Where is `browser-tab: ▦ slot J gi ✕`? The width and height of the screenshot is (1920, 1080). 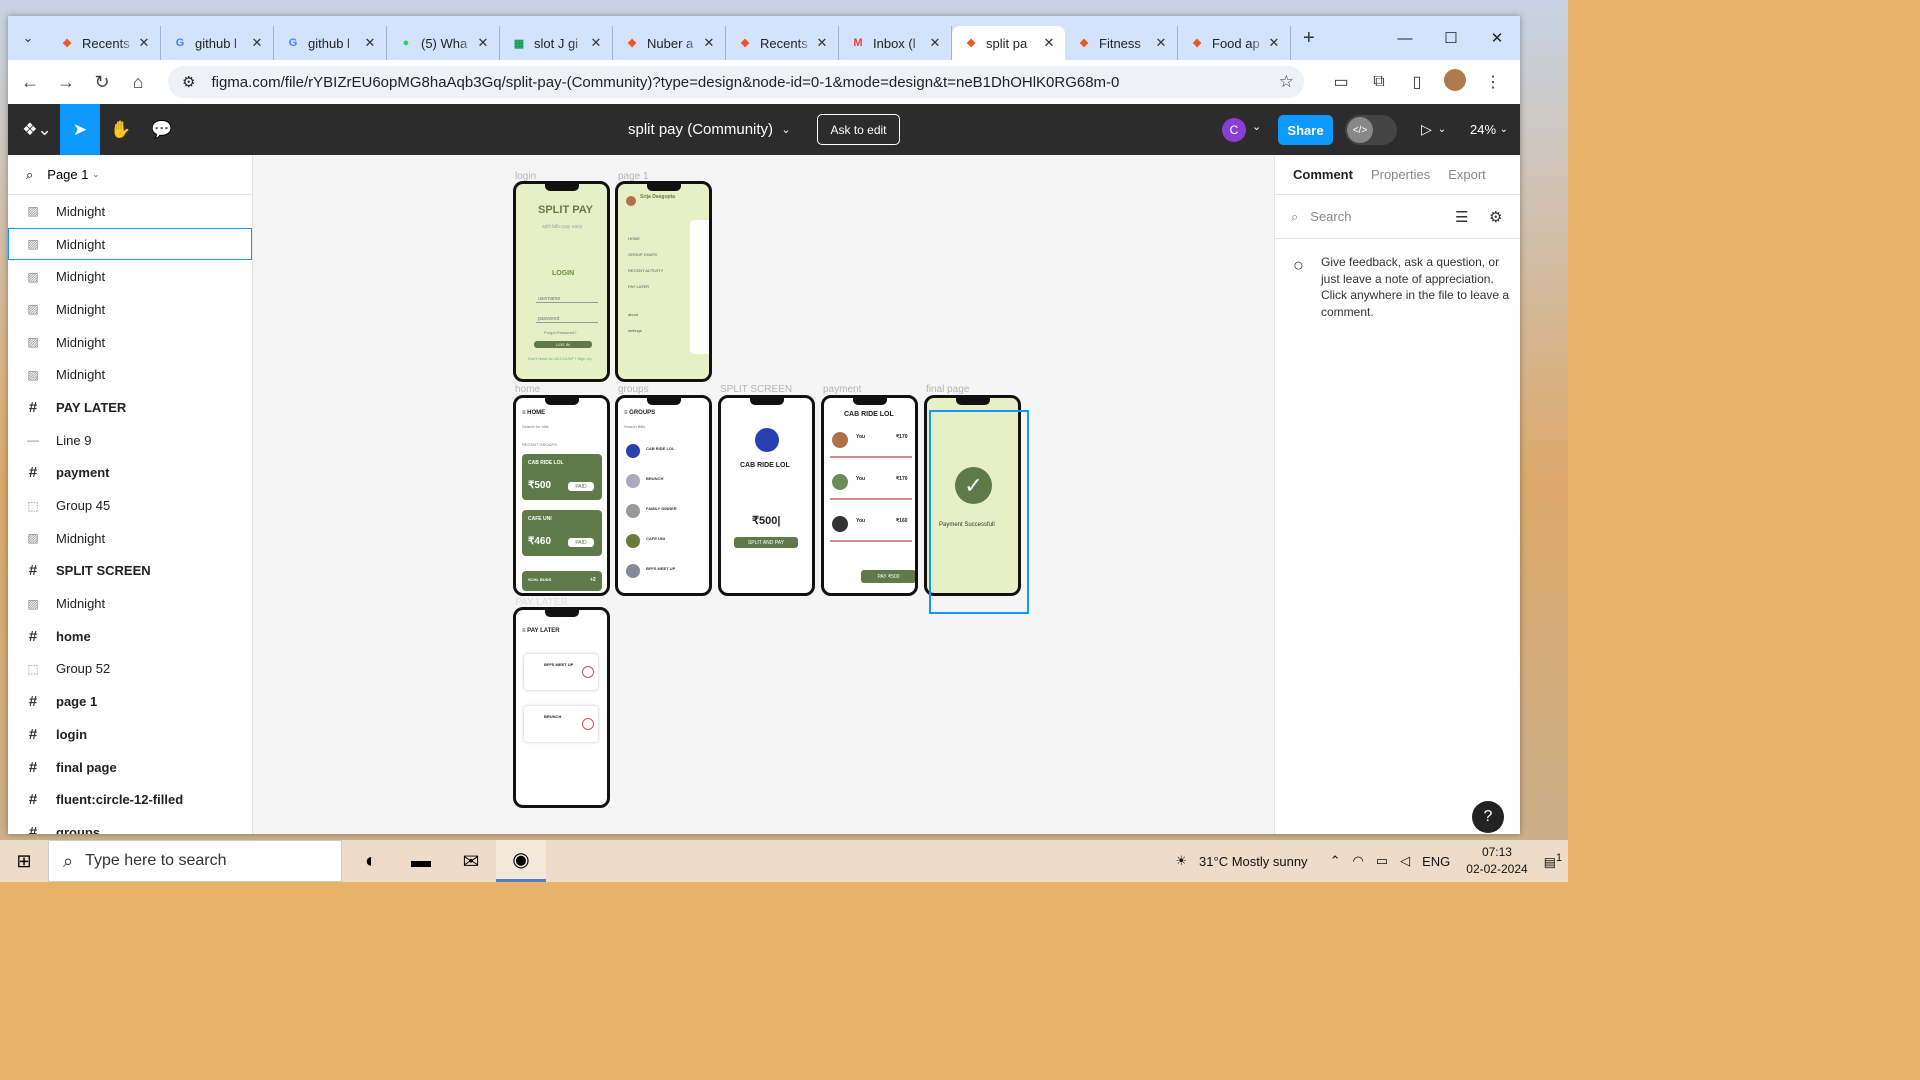 browser-tab: ▦ slot J gi ✕ is located at coordinates (556, 43).